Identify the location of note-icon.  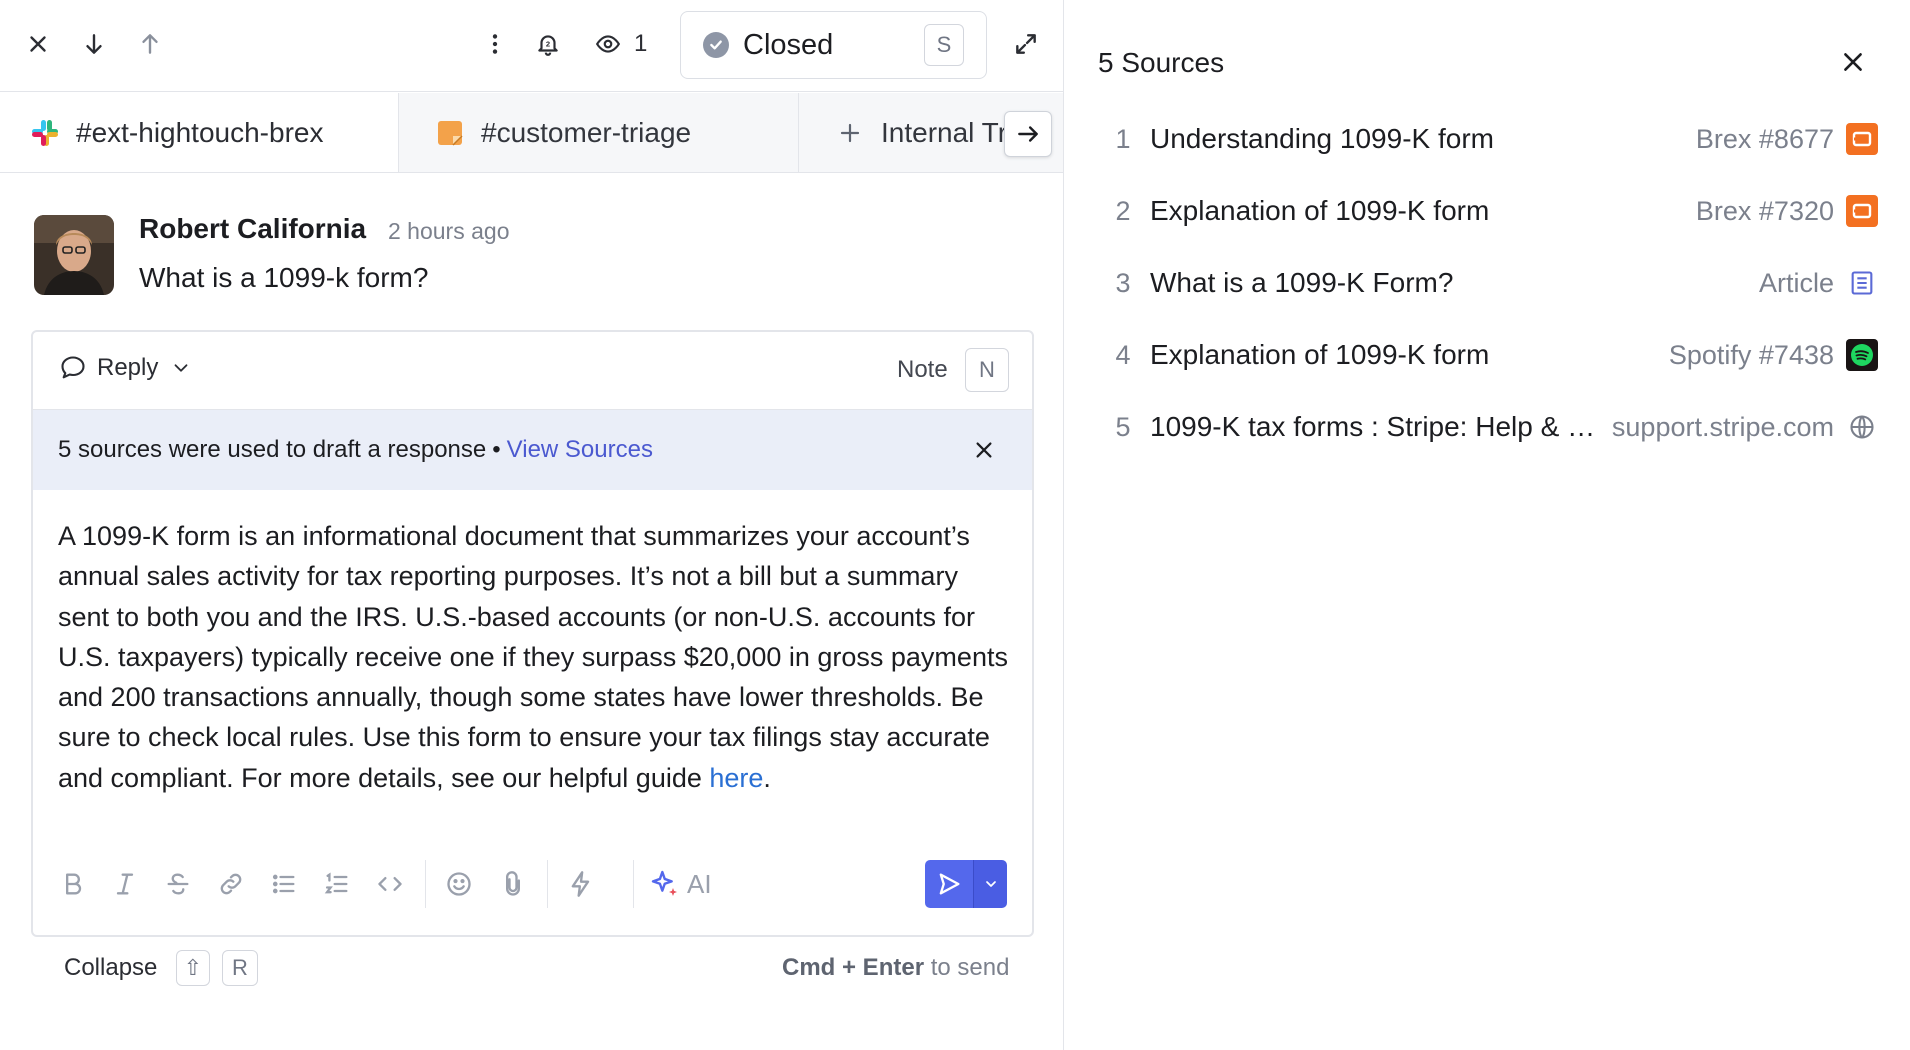
(450, 133).